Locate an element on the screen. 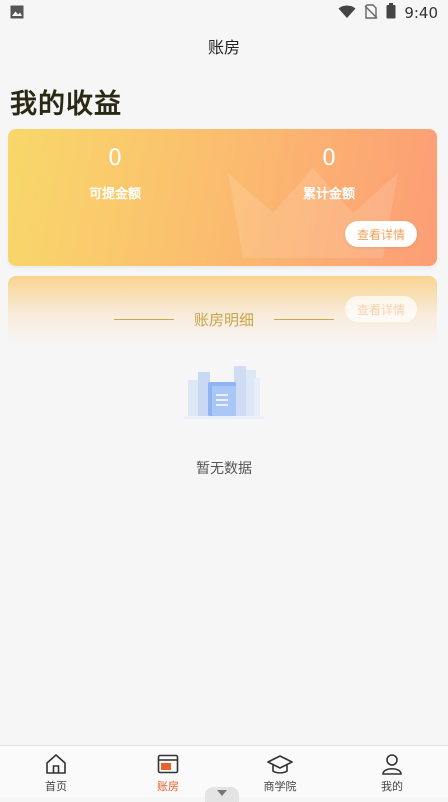  nav-handle is located at coordinates (222, 794).